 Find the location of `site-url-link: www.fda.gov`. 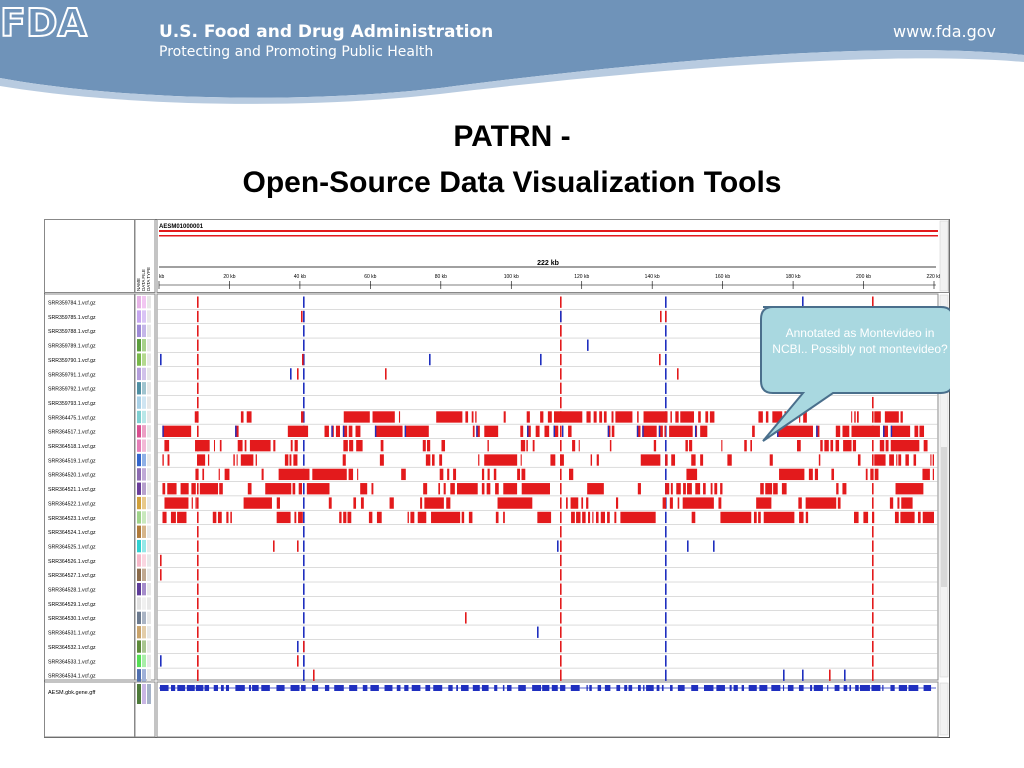

site-url-link: www.fda.gov is located at coordinates (944, 31).